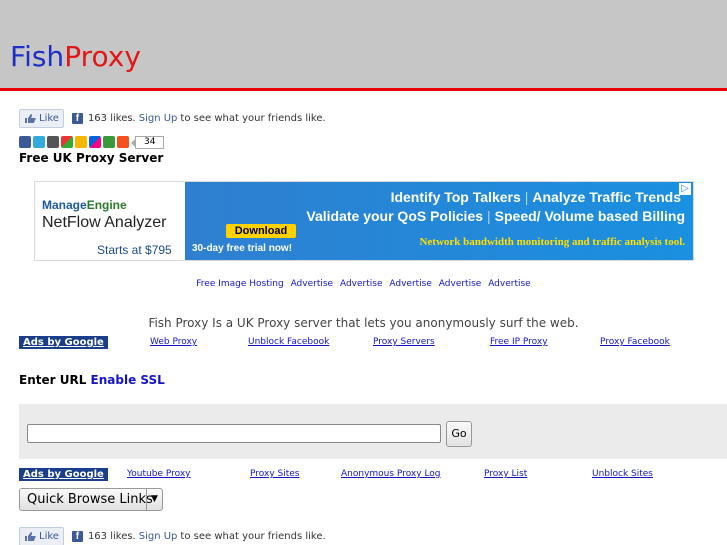 This screenshot has height=545, width=727. What do you see at coordinates (154, 499) in the screenshot?
I see `chevron-down-icon: ▼` at bounding box center [154, 499].